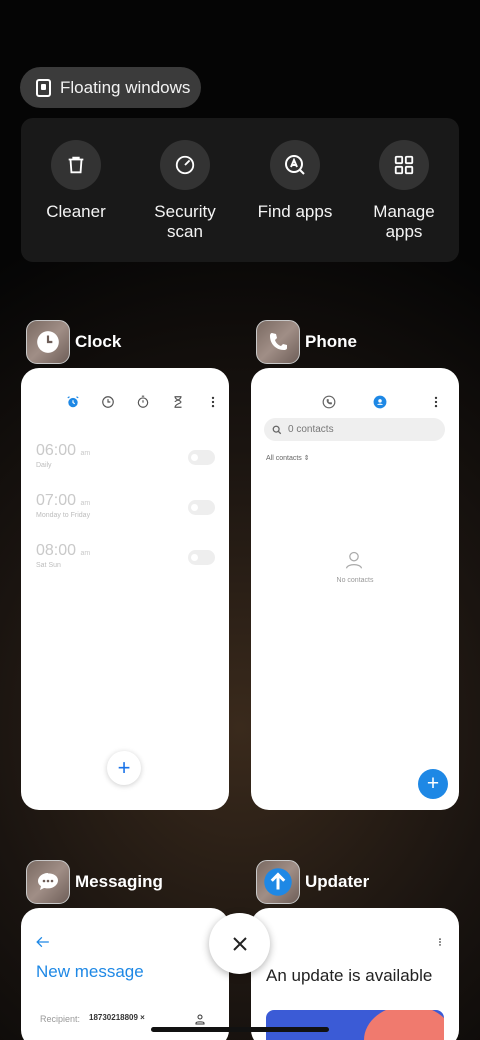 Image resolution: width=480 pixels, height=1040 pixels. What do you see at coordinates (185, 221) in the screenshot?
I see `security-scan-label: Security scan` at bounding box center [185, 221].